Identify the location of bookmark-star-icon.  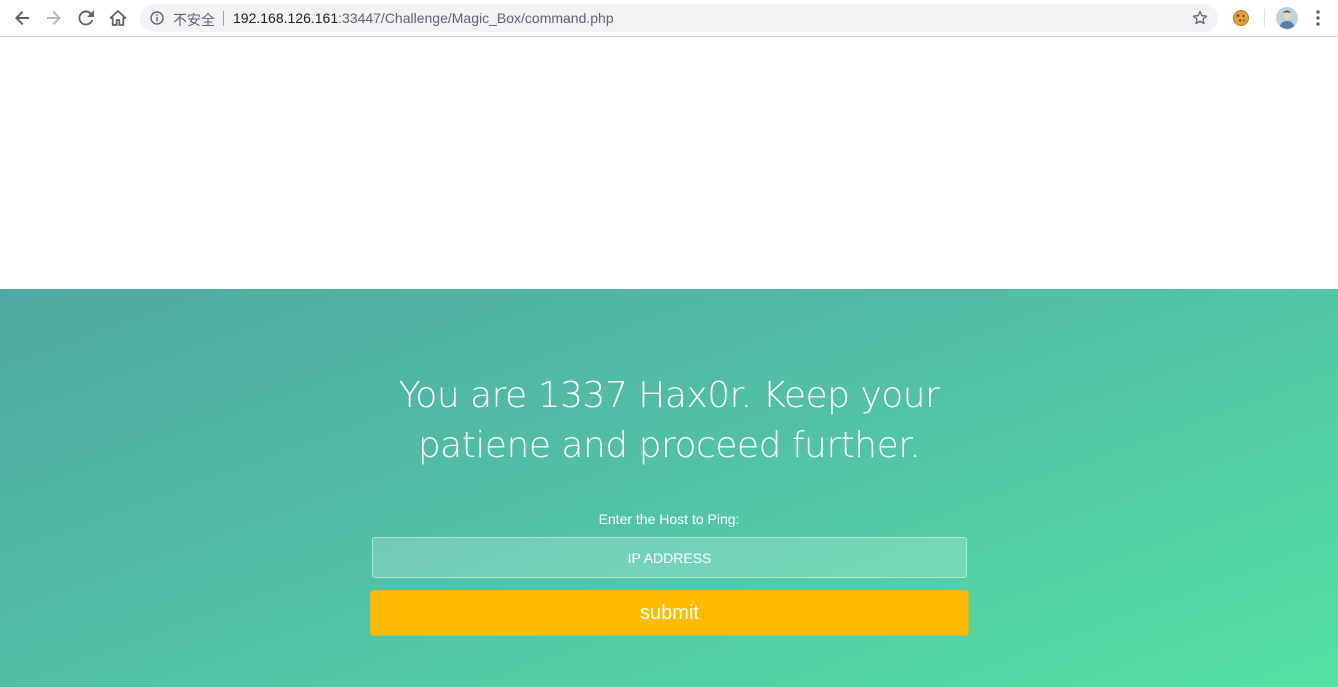
(1200, 18).